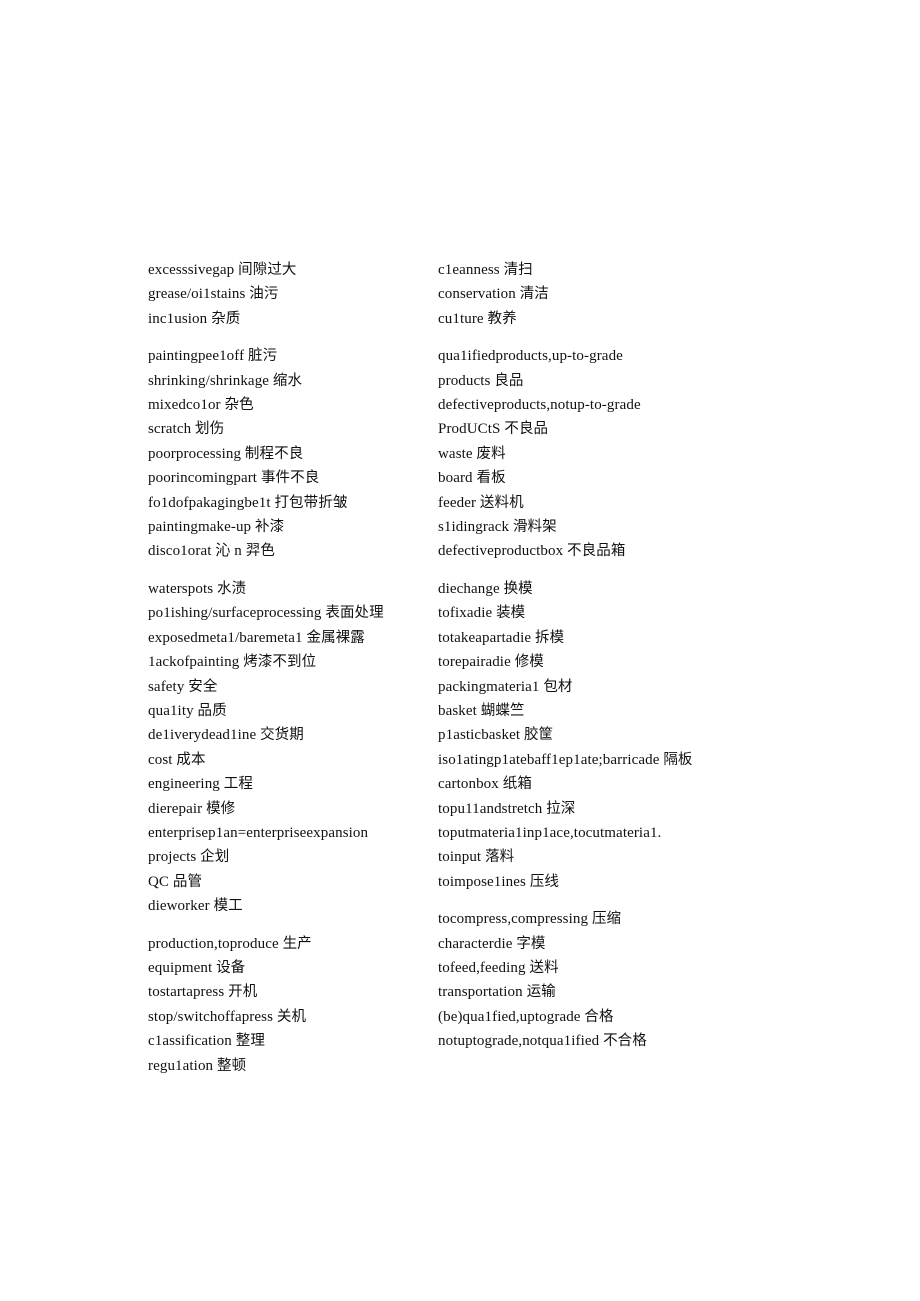 This screenshot has height=1301, width=920. What do you see at coordinates (293, 356) in the screenshot?
I see `glossary-entry: paintingpee1off 脏污` at bounding box center [293, 356].